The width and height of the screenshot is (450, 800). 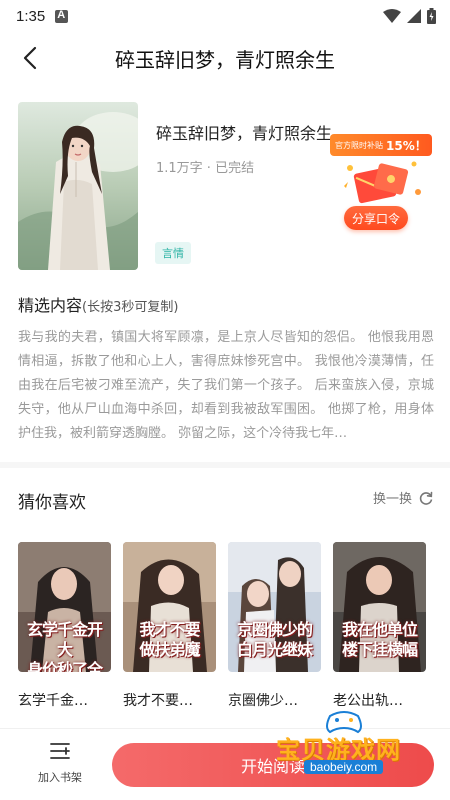 What do you see at coordinates (169, 607) in the screenshot?
I see `recommend-cover: 我才不要 做扶弟魔` at bounding box center [169, 607].